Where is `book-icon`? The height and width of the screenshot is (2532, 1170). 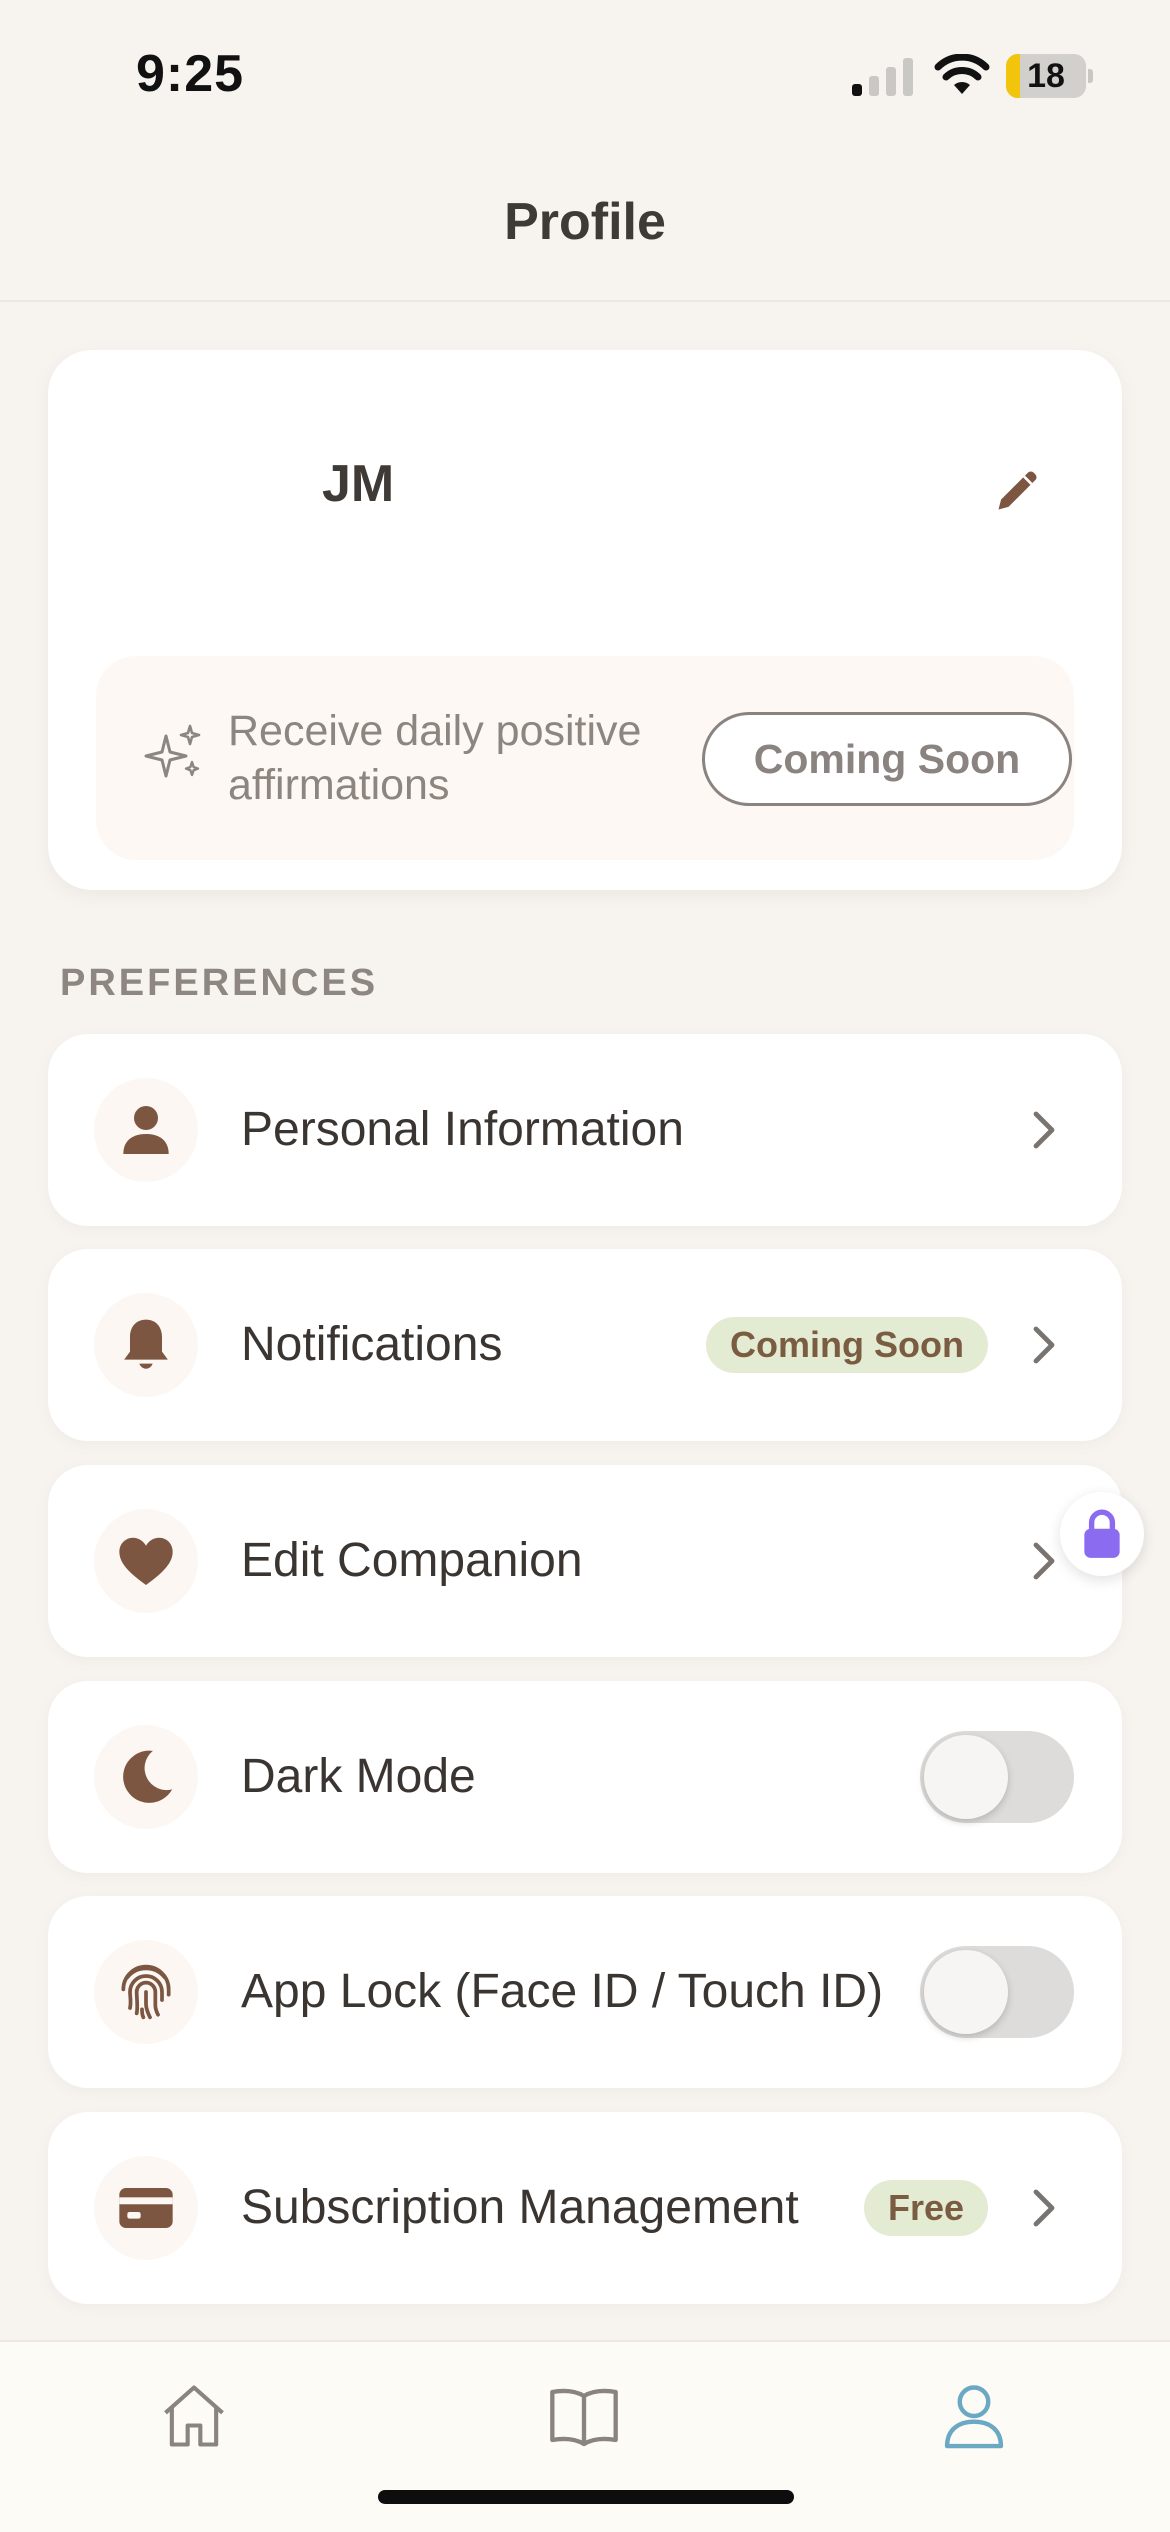
book-icon is located at coordinates (584, 2417).